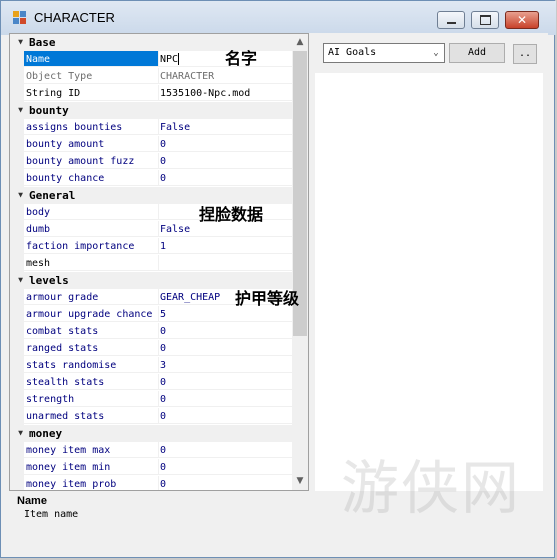 This screenshot has width=557, height=560. What do you see at coordinates (225, 365) in the screenshot?
I see `property-value: 3` at bounding box center [225, 365].